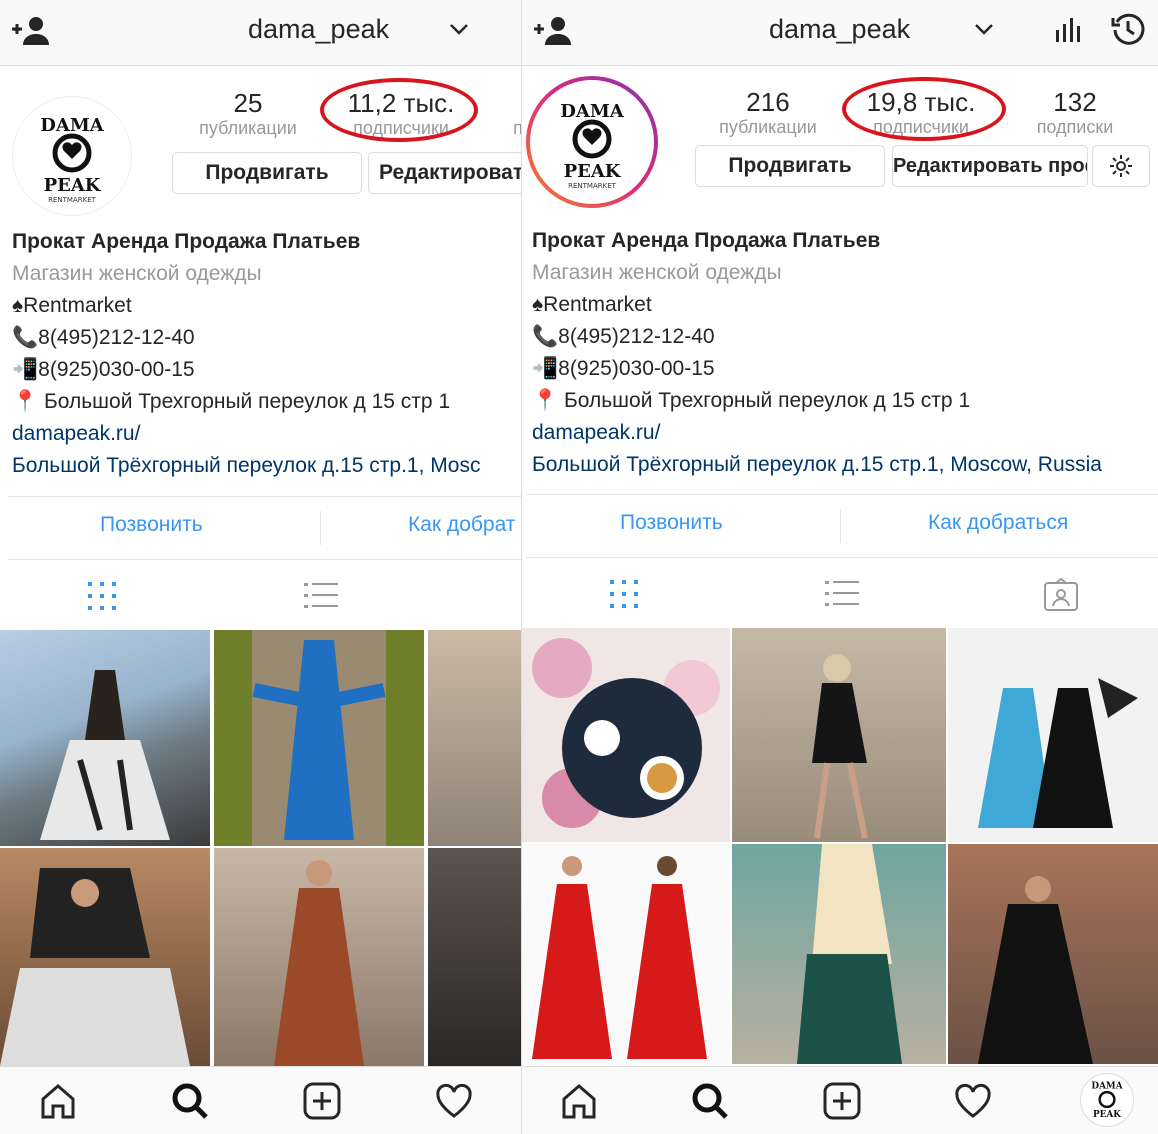 This screenshot has height=1134, width=1158. I want to click on bottom-nav: DAMA PEAK, so click(840, 1100).